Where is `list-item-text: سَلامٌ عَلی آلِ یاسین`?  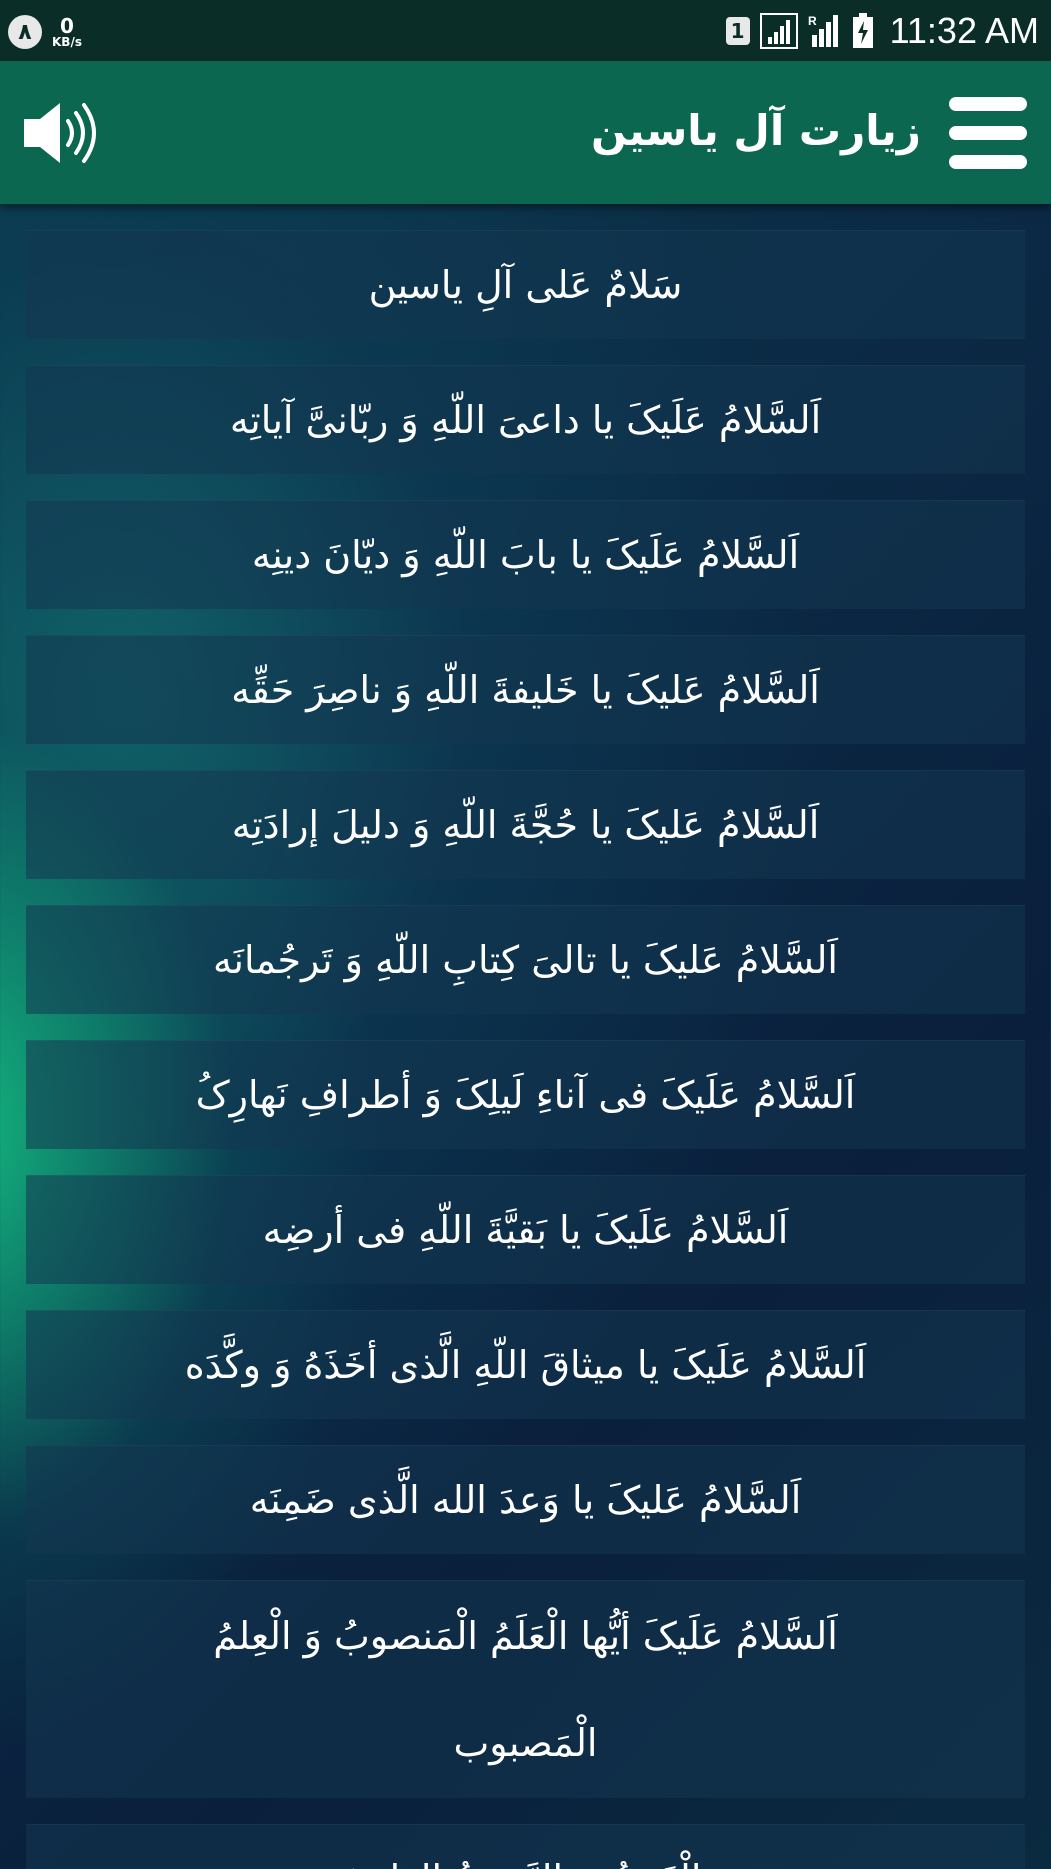
list-item-text: سَلامٌ عَلی آلِ یاسین is located at coordinates (525, 285).